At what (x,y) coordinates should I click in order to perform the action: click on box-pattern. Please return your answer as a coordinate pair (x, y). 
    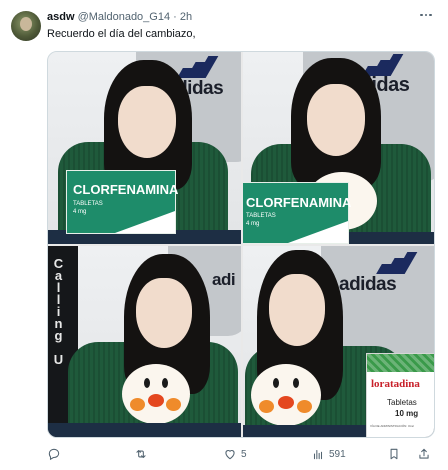
    Looking at the image, I should click on (400, 363).